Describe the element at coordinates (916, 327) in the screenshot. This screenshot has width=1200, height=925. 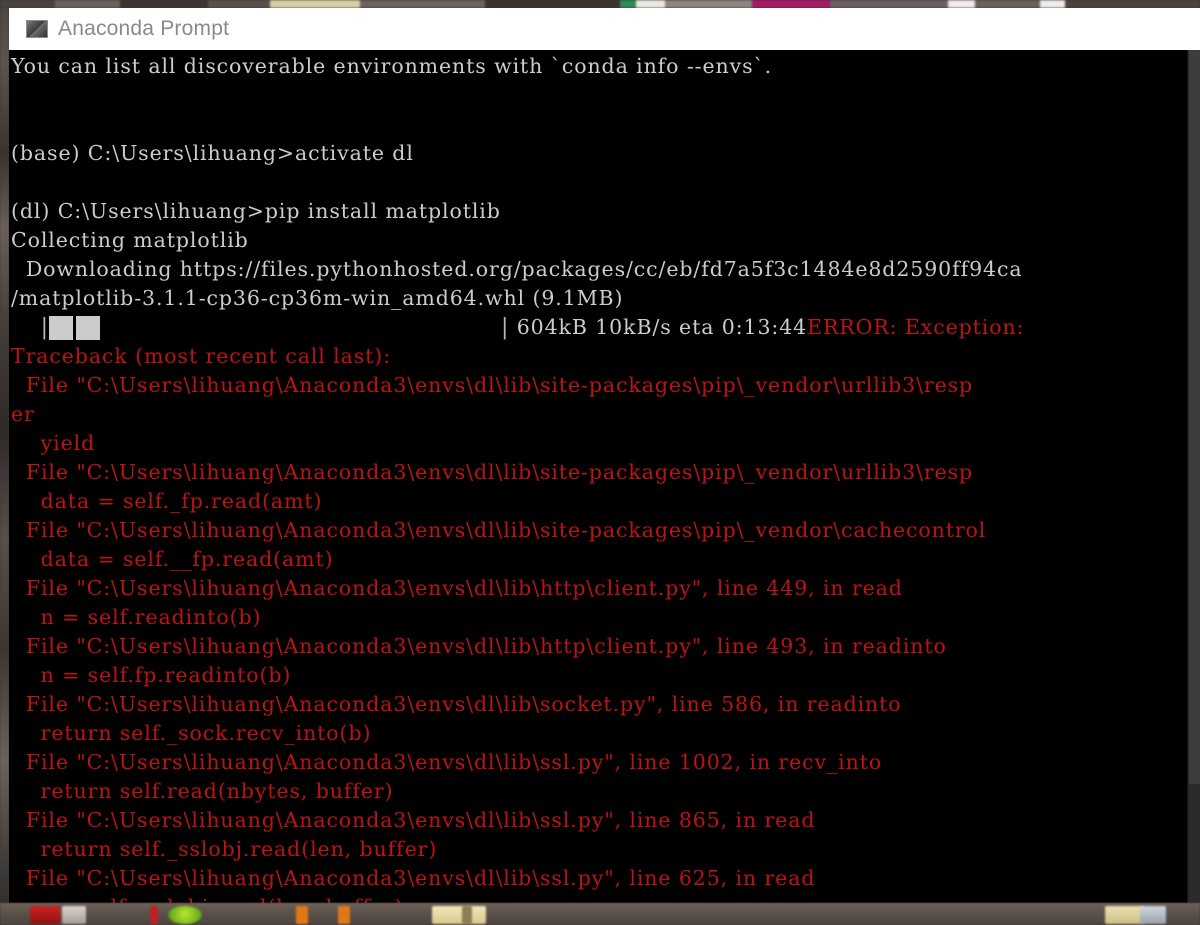
I see `progress-error-suffix: ERROR: Exception:` at that location.